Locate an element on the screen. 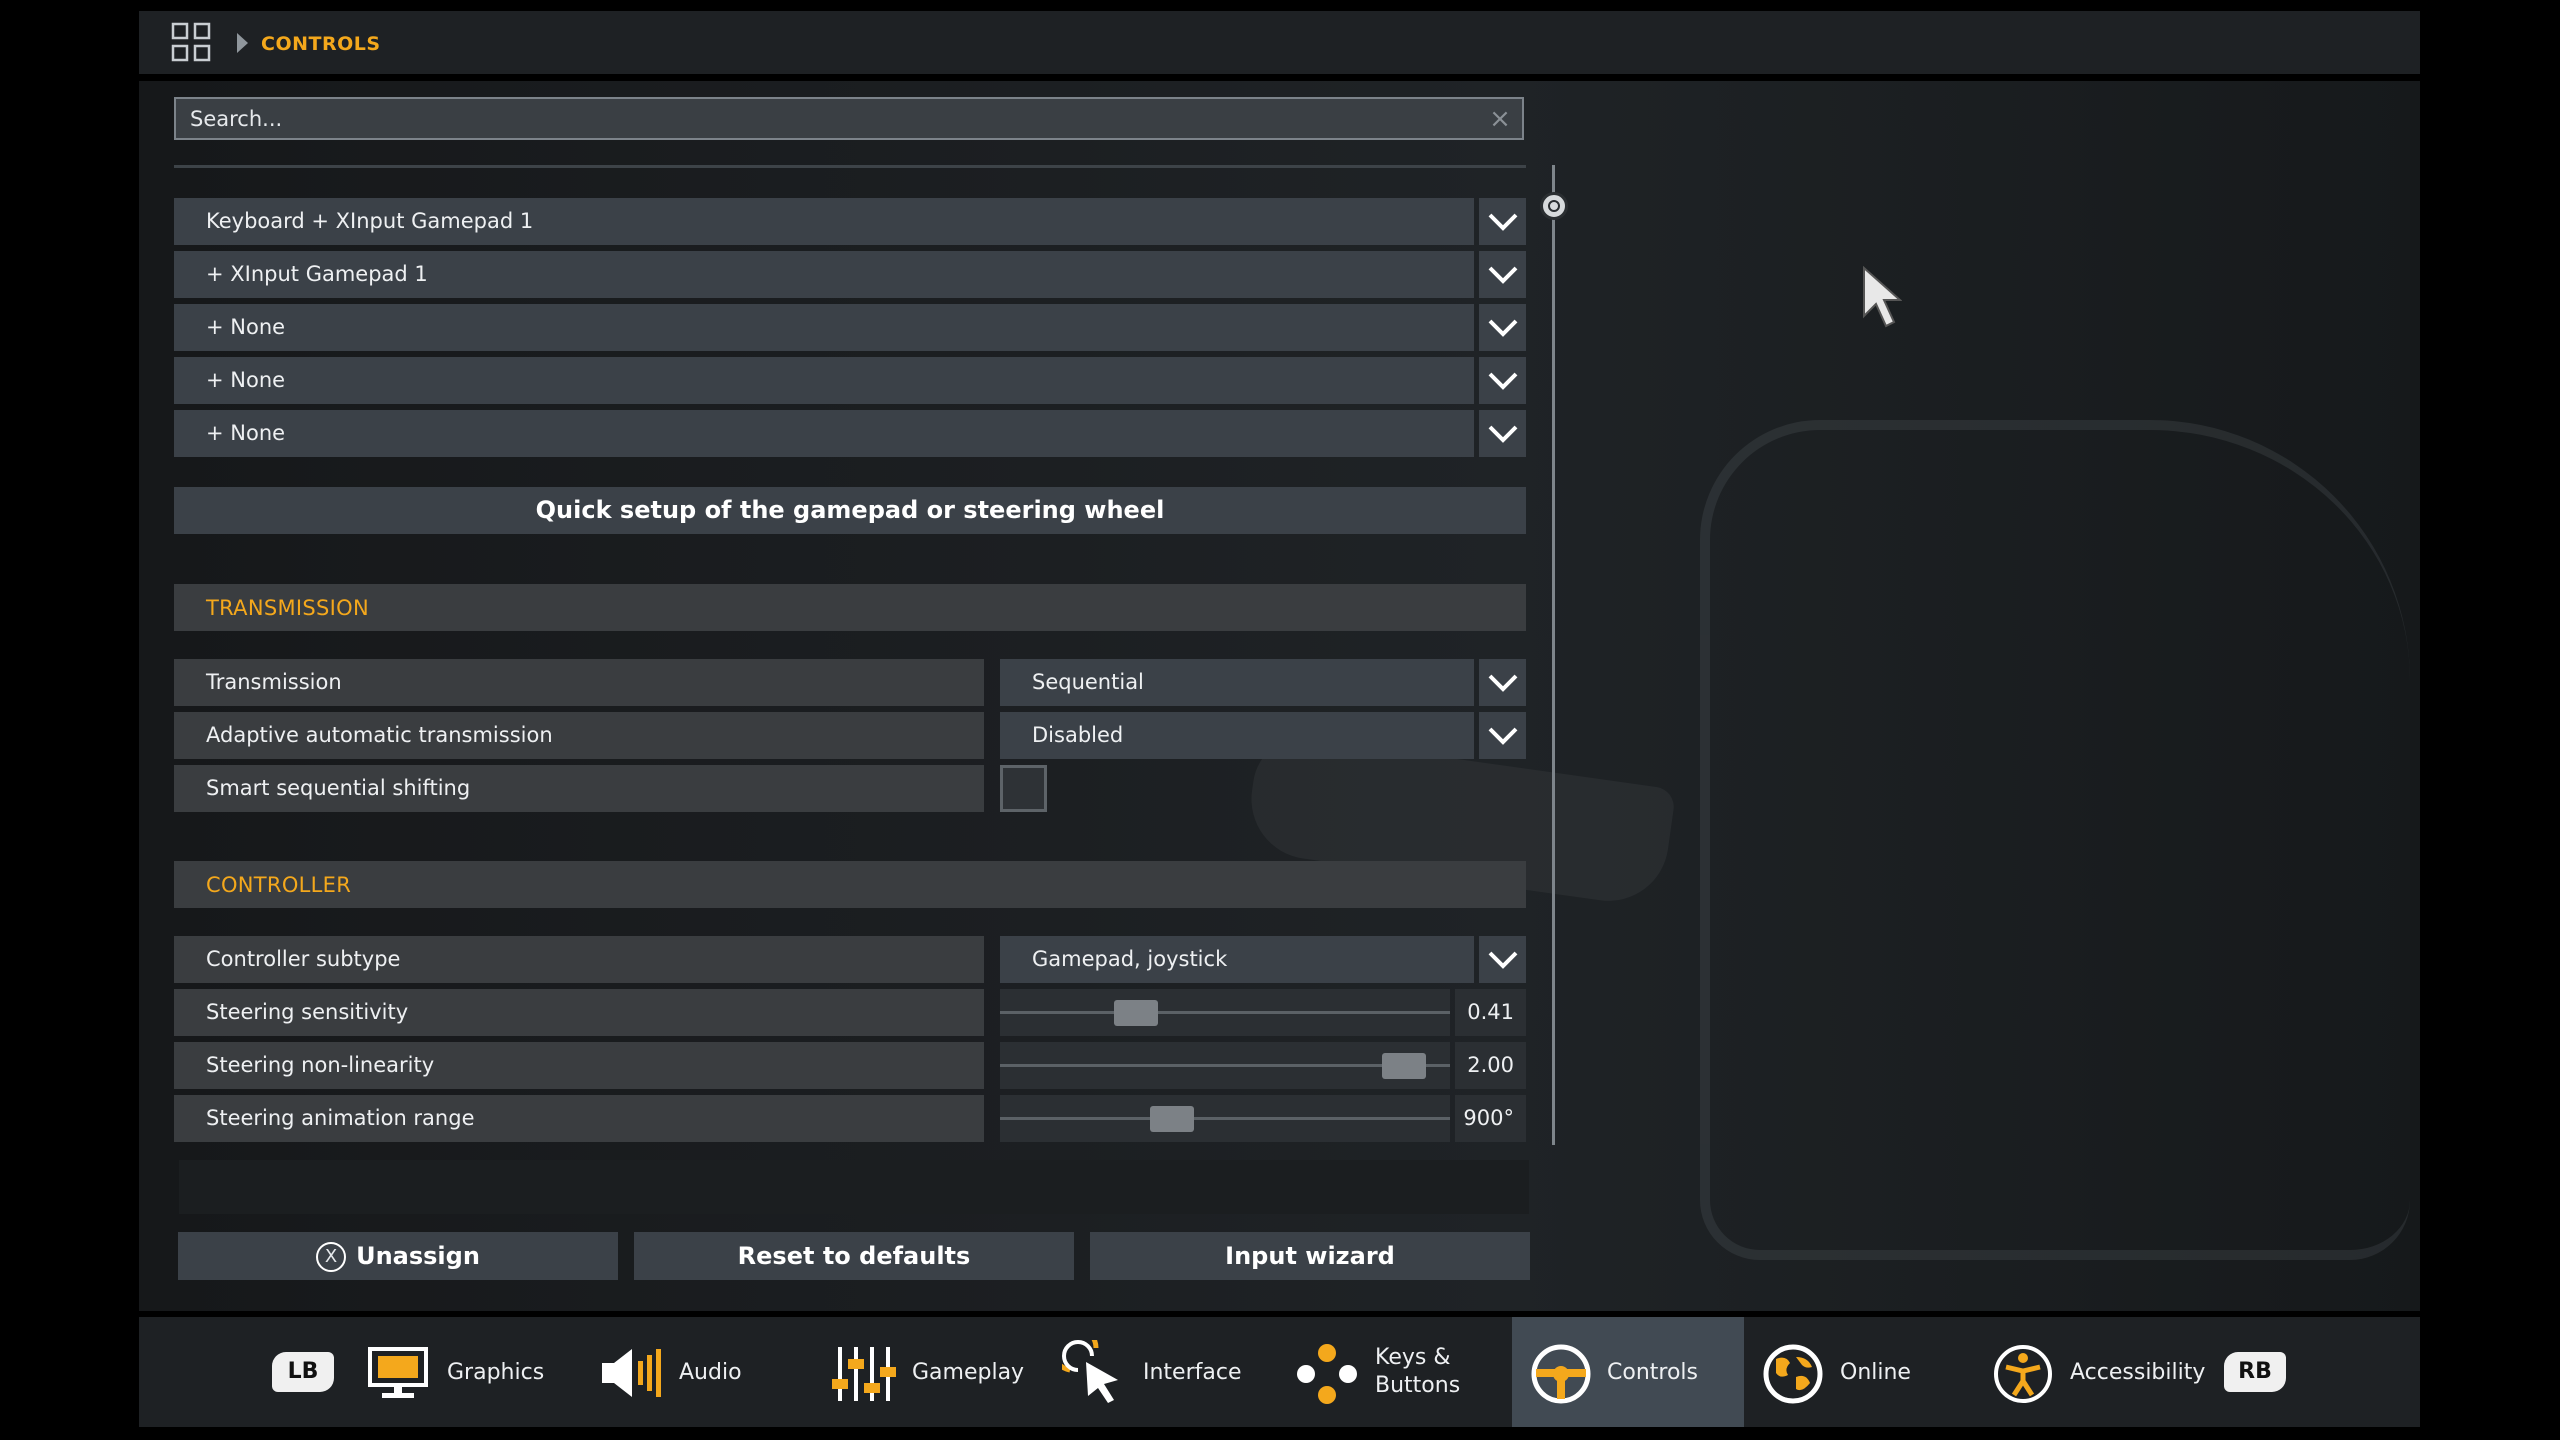 This screenshot has height=1440, width=2560. steering-wheel-icon is located at coordinates (1561, 1374).